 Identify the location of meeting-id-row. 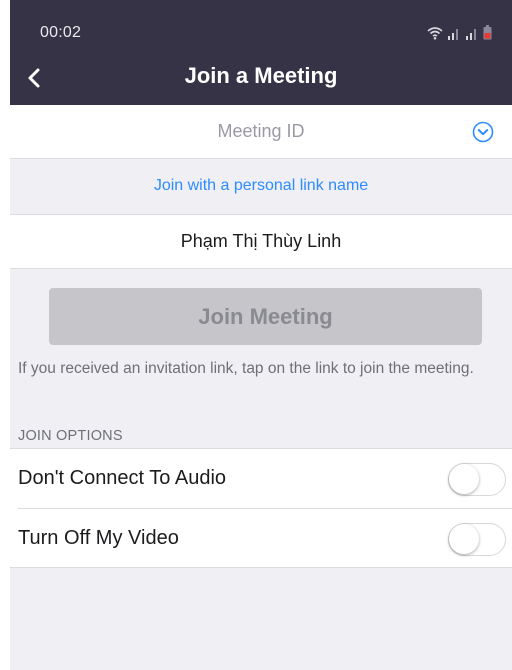
(261, 132).